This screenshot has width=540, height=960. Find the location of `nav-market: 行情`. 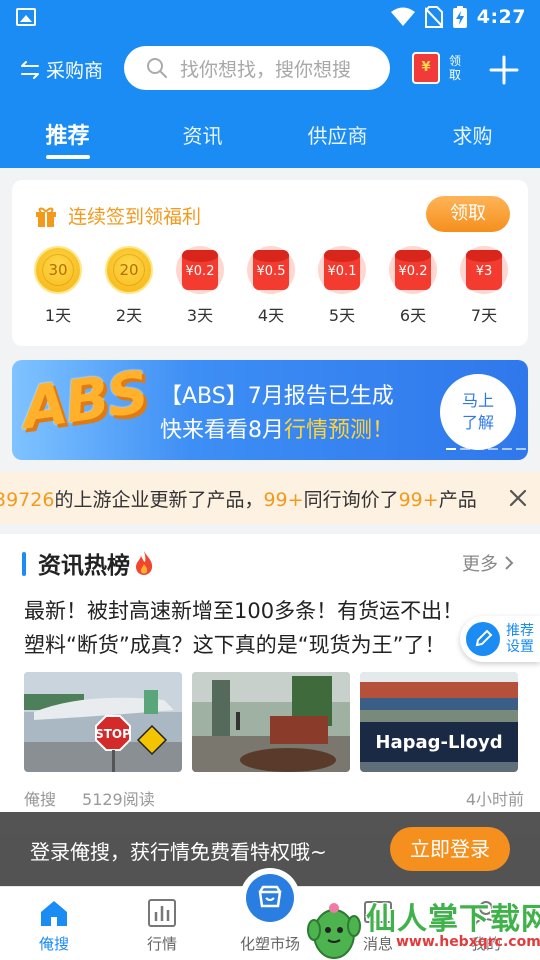

nav-market: 行情 is located at coordinates (162, 923).